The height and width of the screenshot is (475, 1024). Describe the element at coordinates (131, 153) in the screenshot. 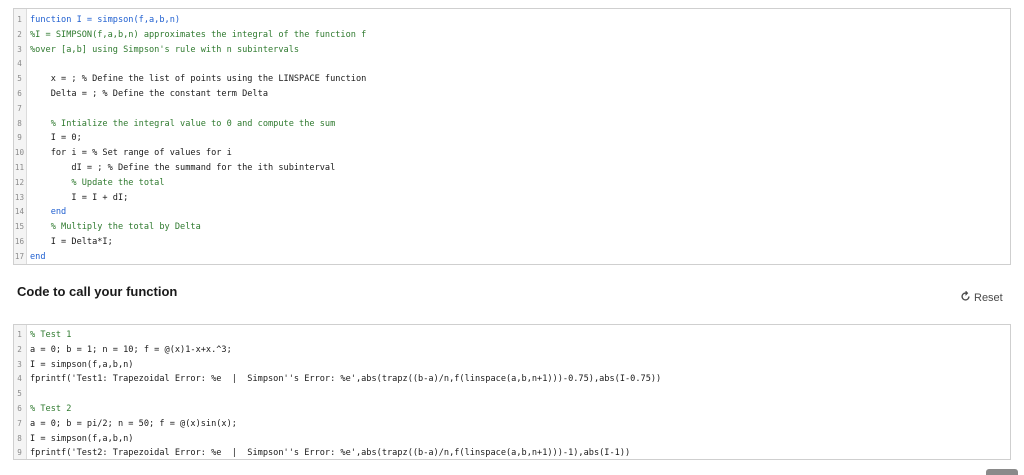

I see `code-text: for i = % Set range of values for i` at that location.